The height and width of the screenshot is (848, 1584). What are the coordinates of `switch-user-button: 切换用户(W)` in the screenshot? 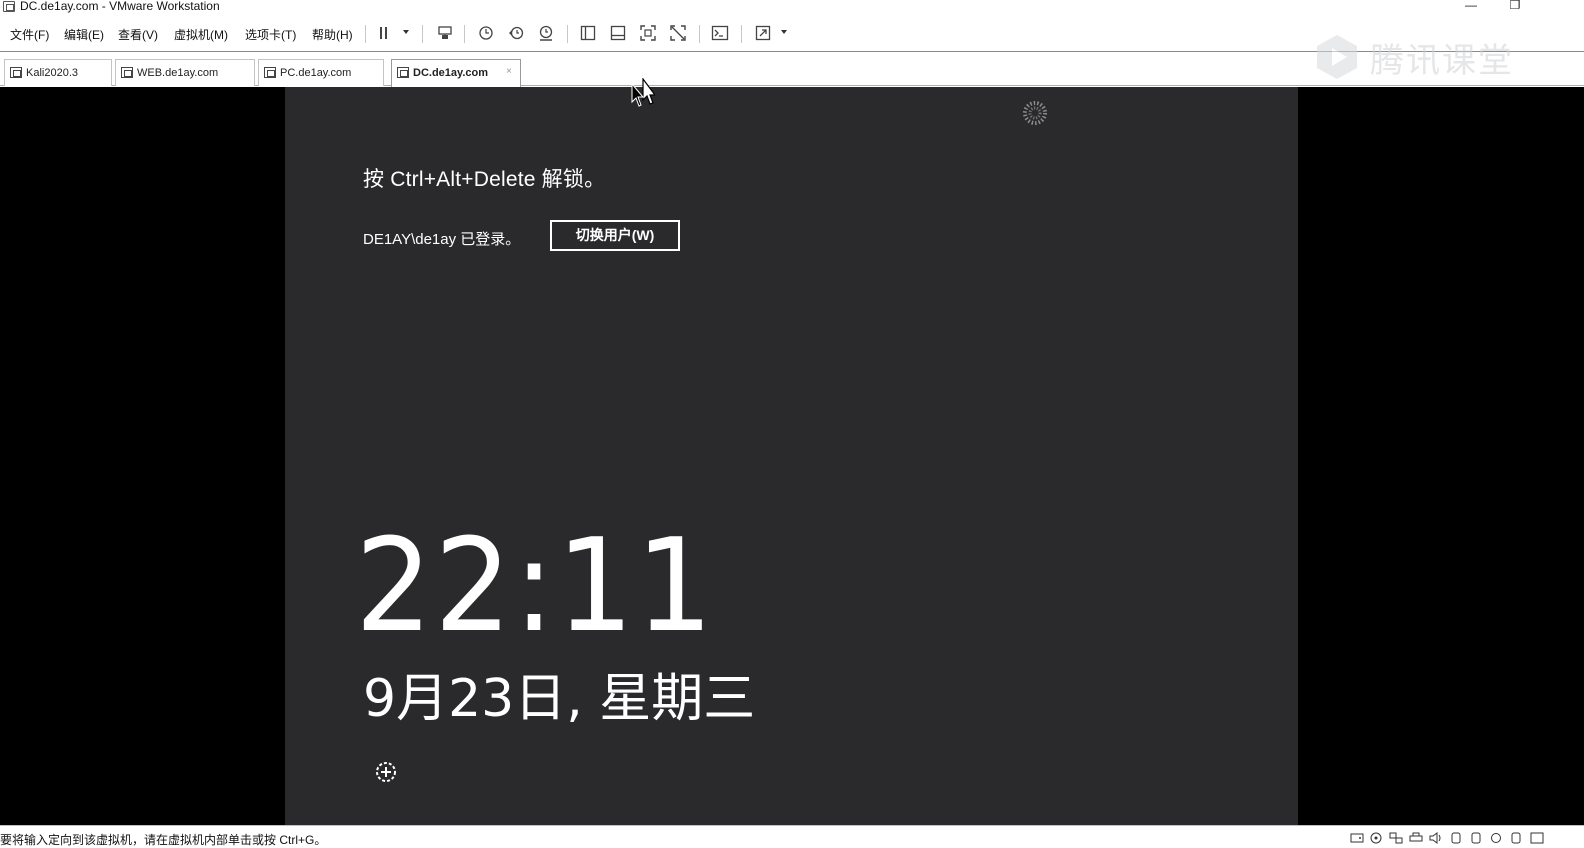 It's located at (615, 235).